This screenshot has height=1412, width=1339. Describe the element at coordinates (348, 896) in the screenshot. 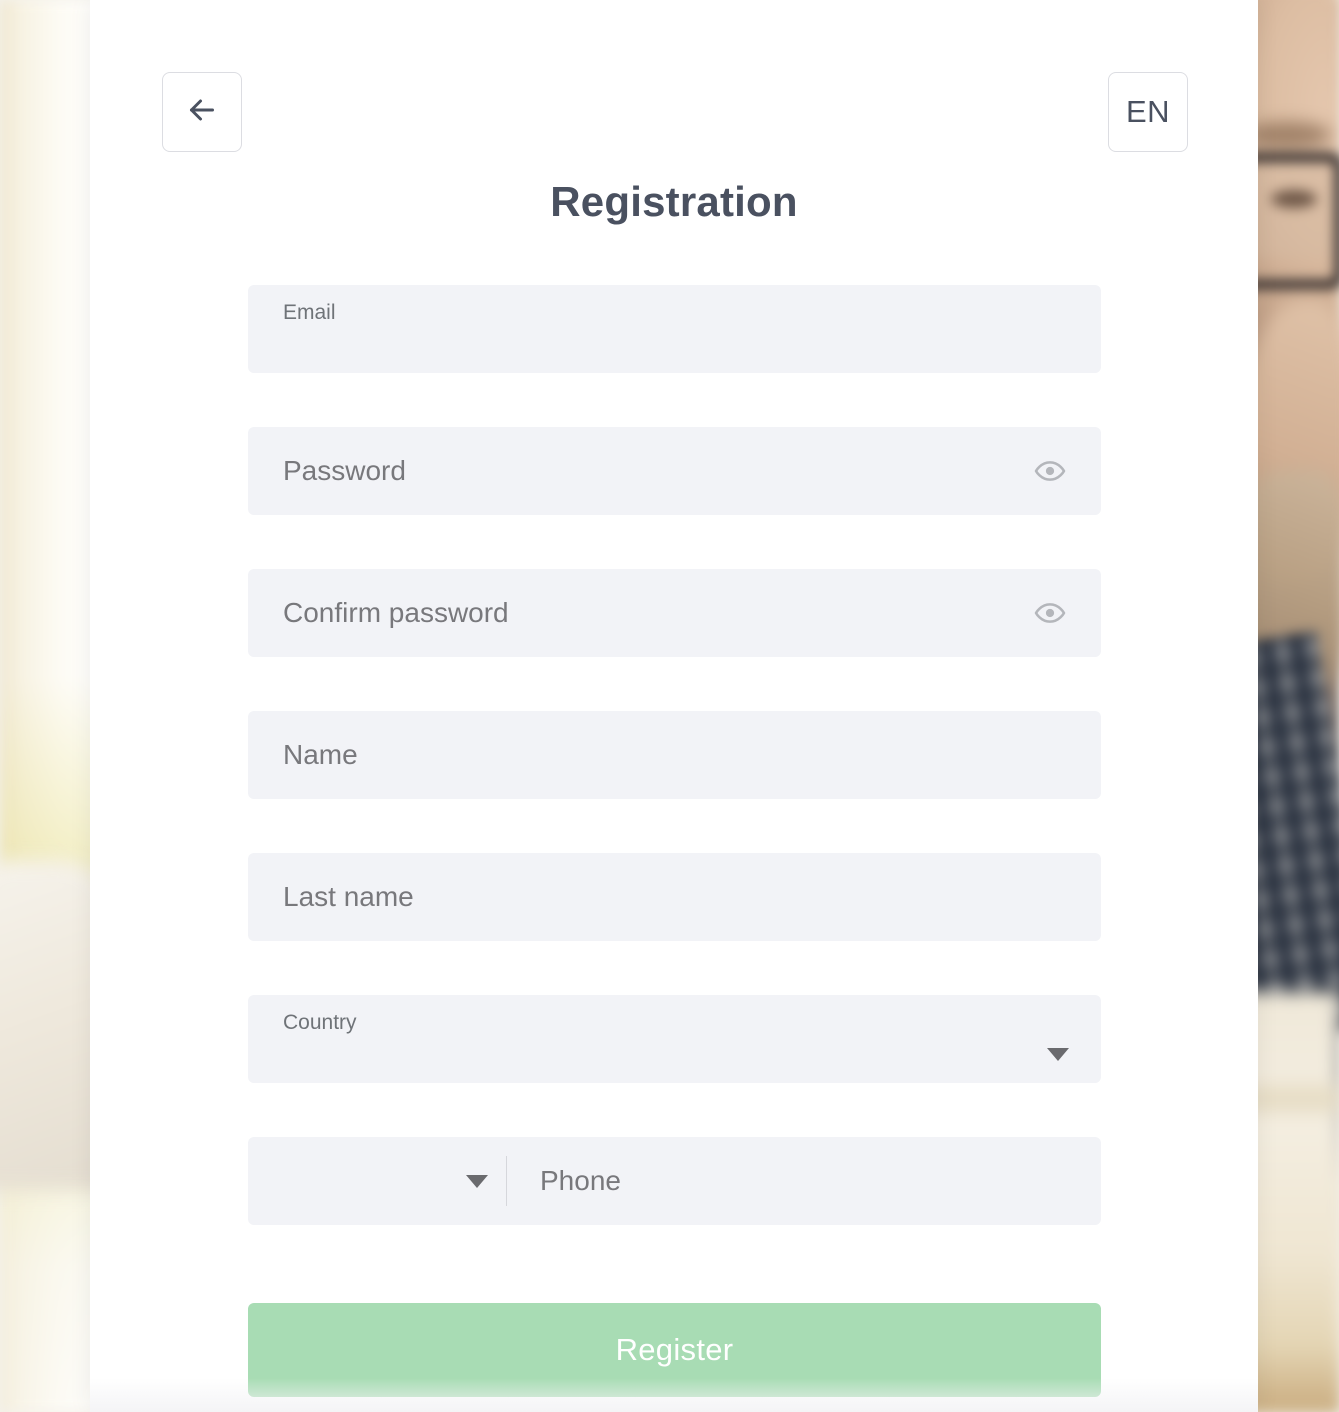

I see `last-name-field-label: Last name` at that location.